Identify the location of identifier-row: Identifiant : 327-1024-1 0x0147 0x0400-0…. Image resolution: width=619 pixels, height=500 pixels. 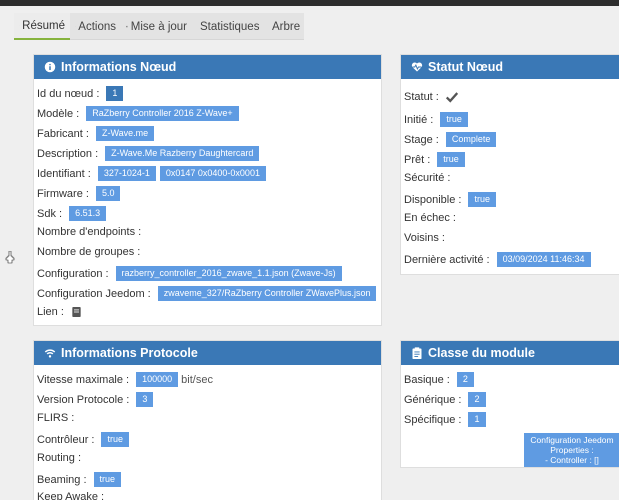
(151, 173).